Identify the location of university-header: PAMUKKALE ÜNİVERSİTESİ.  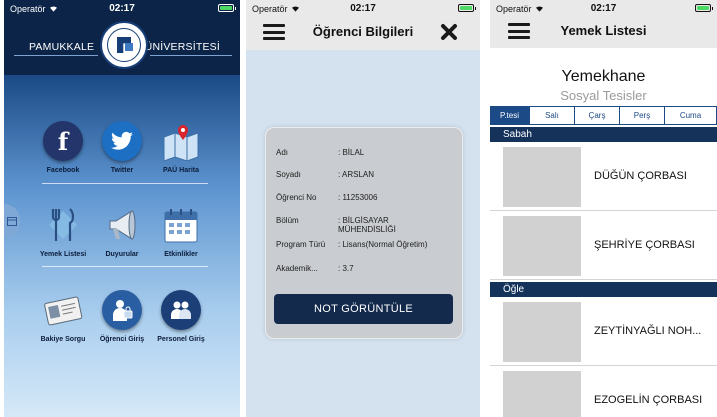
(122, 46).